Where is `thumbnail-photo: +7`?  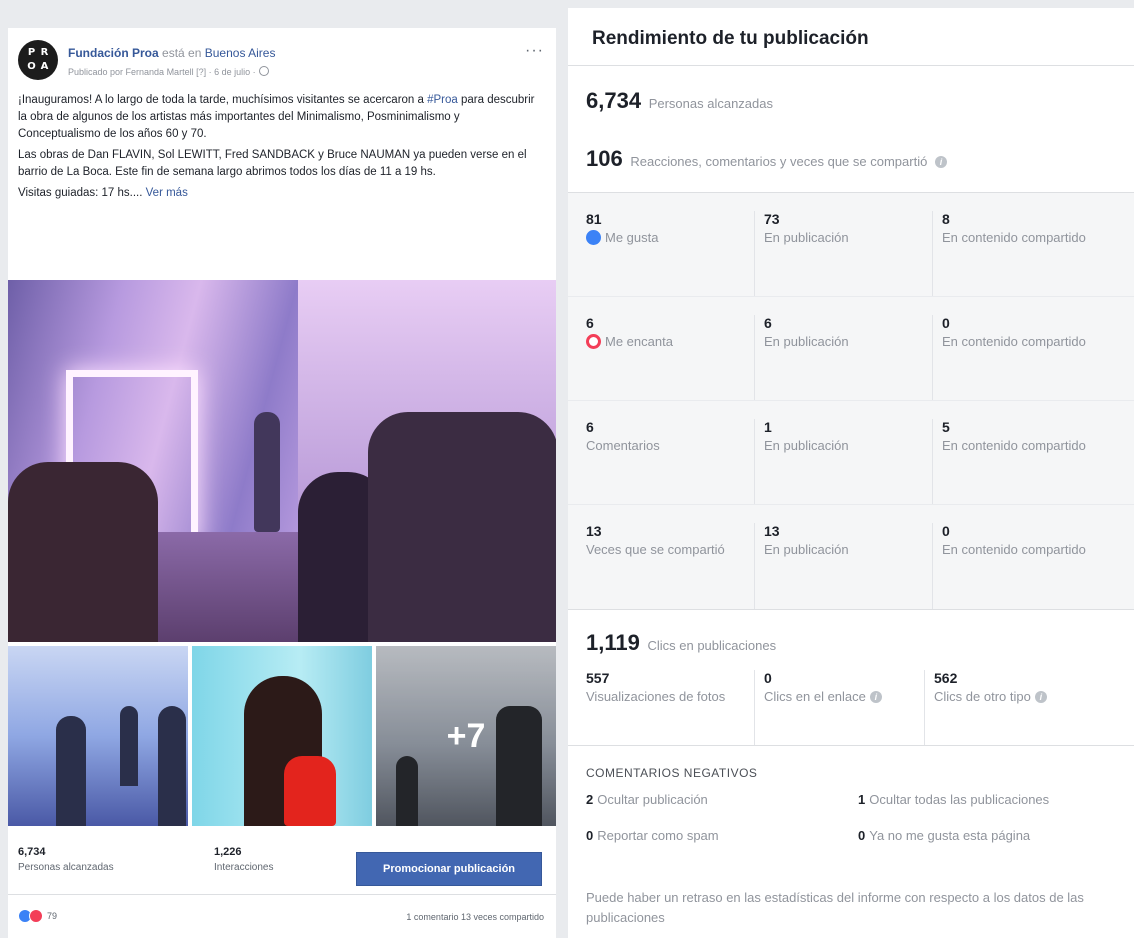 thumbnail-photo: +7 is located at coordinates (466, 736).